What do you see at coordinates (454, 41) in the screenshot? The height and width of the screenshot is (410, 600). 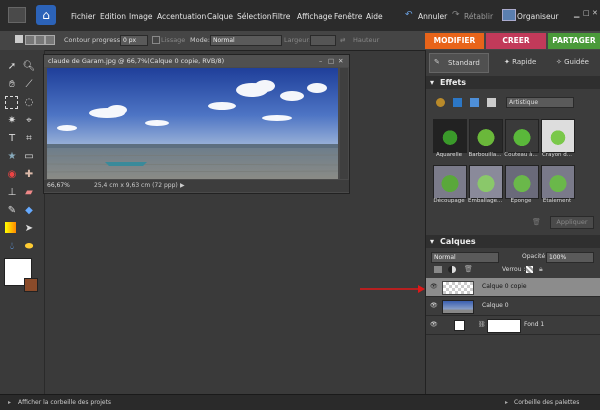 I see `tab-modifier: MODIFIER` at bounding box center [454, 41].